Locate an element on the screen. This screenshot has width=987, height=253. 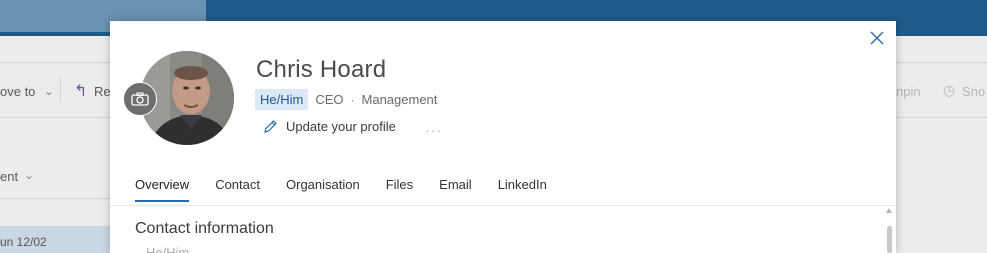
person-name: Chris Hoard is located at coordinates (321, 69).